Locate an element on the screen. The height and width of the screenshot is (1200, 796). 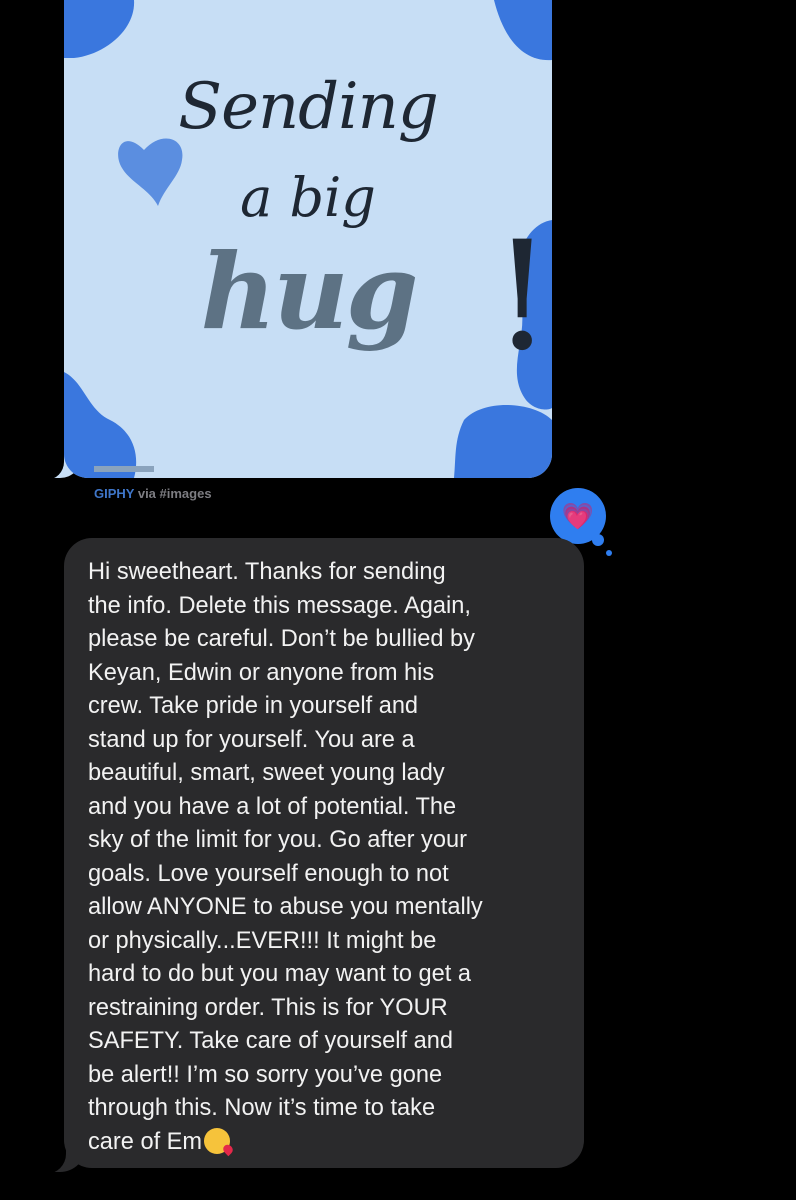
message-line: be alert!! I’m so sorry you’ve gone is located at coordinates (265, 1074).